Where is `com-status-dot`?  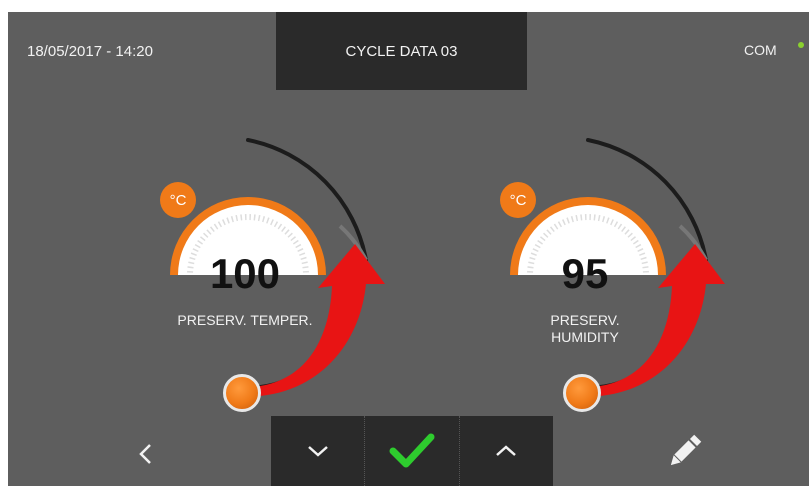 com-status-dot is located at coordinates (801, 45).